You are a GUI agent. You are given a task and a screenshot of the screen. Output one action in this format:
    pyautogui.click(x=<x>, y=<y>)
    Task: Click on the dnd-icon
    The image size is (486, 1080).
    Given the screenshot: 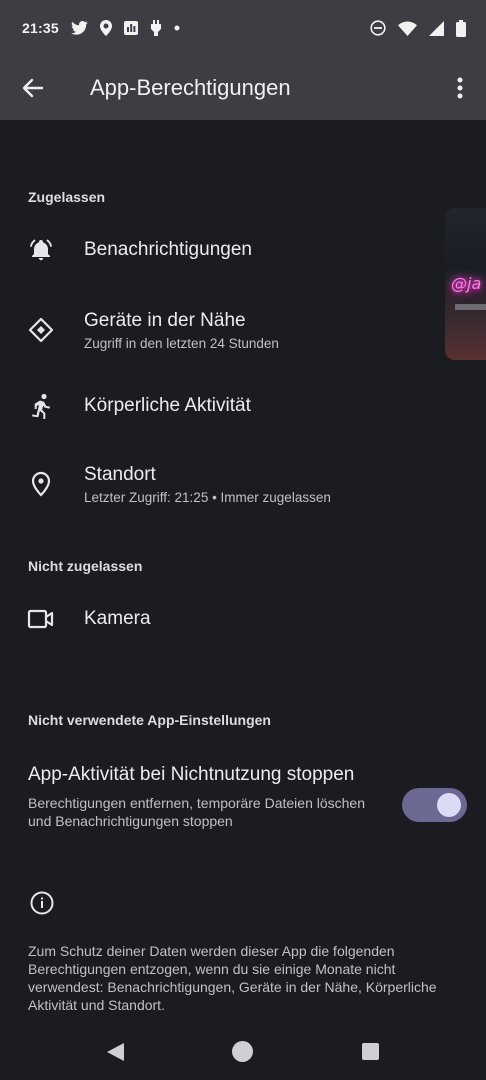 What is the action you would take?
    pyautogui.click(x=378, y=28)
    